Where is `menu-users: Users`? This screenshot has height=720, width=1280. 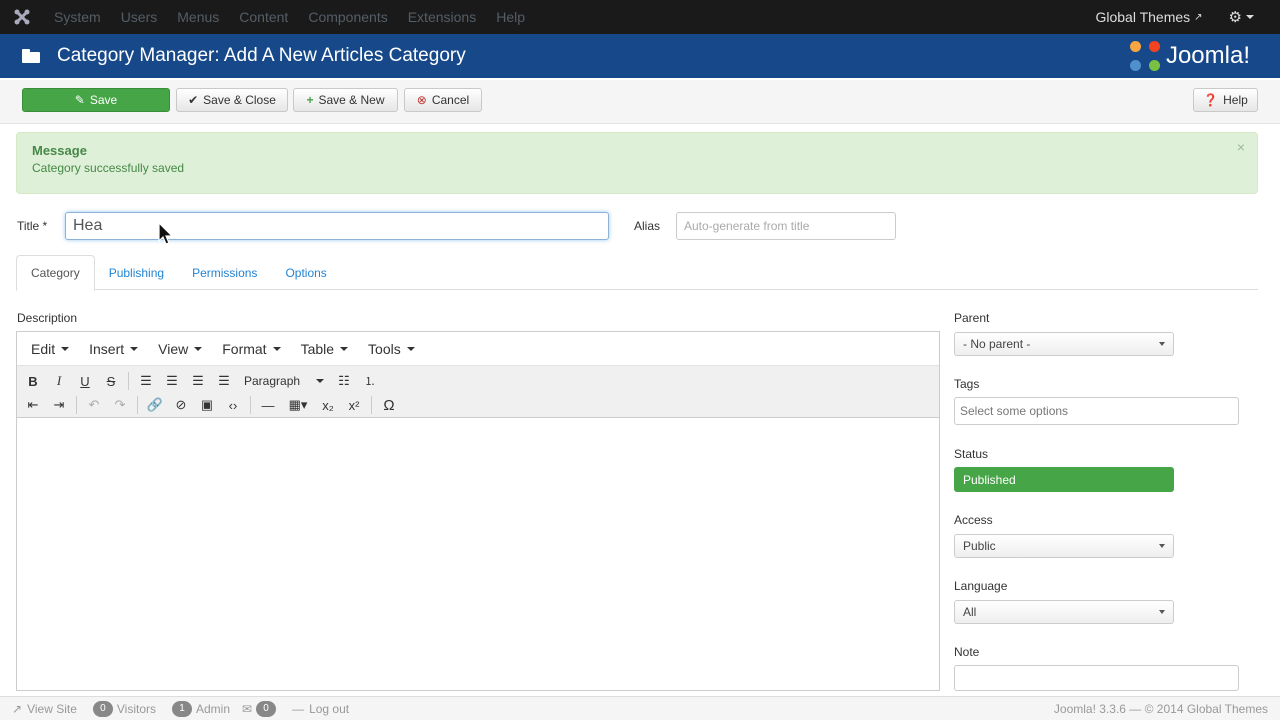
menu-users: Users is located at coordinates (139, 17).